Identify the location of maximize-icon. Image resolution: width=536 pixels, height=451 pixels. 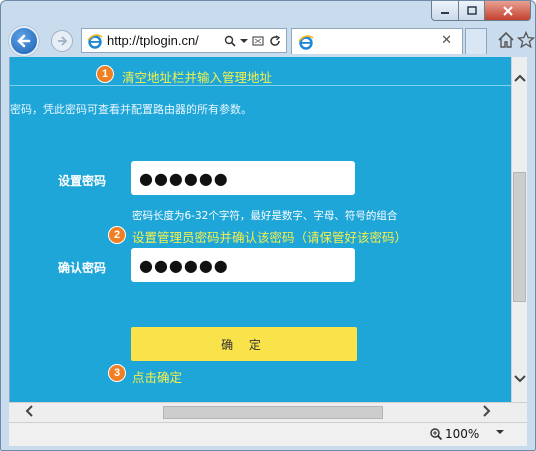
(471, 10).